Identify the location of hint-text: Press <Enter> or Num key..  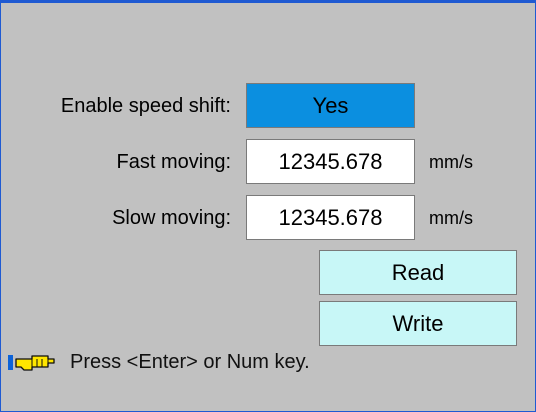
(190, 362).